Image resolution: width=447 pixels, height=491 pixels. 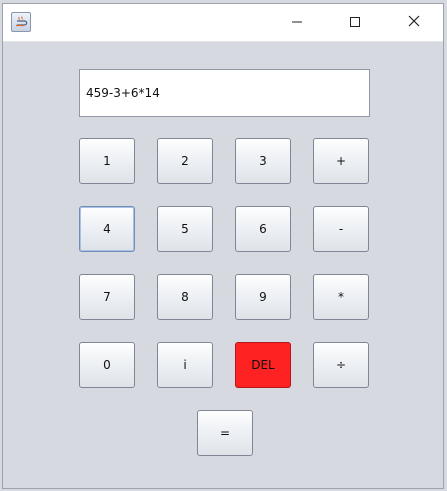 I want to click on divide-button: ÷, so click(x=341, y=365).